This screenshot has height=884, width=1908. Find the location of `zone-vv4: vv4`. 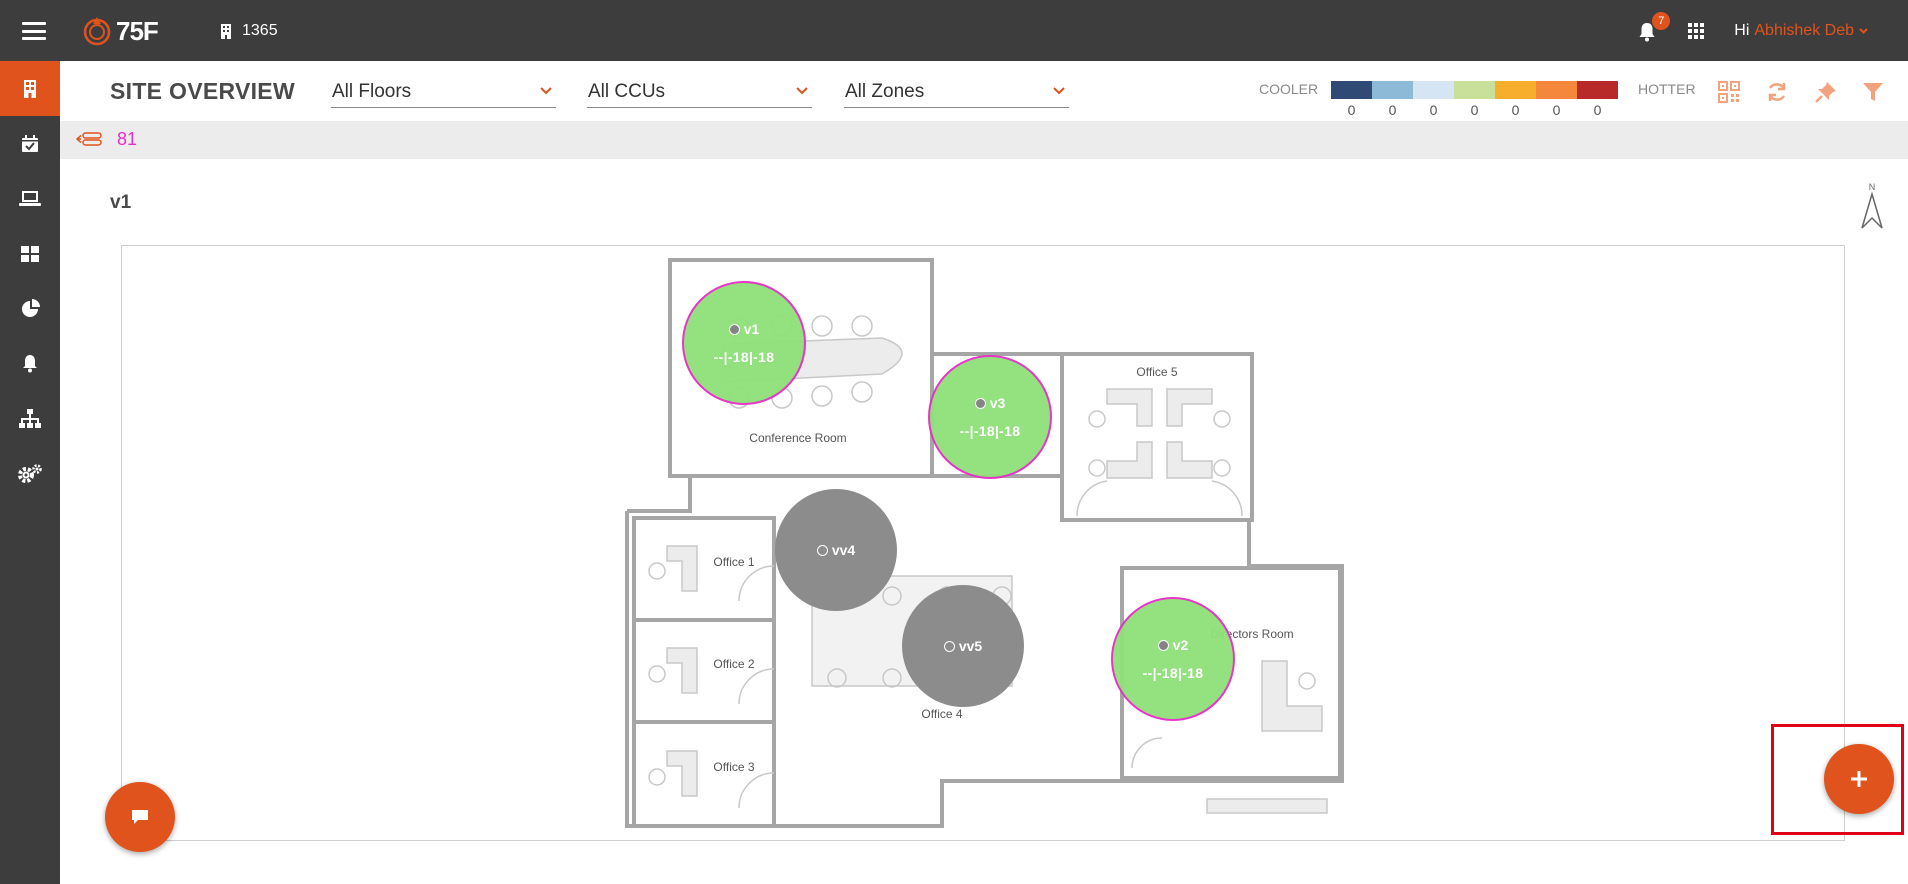

zone-vv4: vv4 is located at coordinates (836, 550).